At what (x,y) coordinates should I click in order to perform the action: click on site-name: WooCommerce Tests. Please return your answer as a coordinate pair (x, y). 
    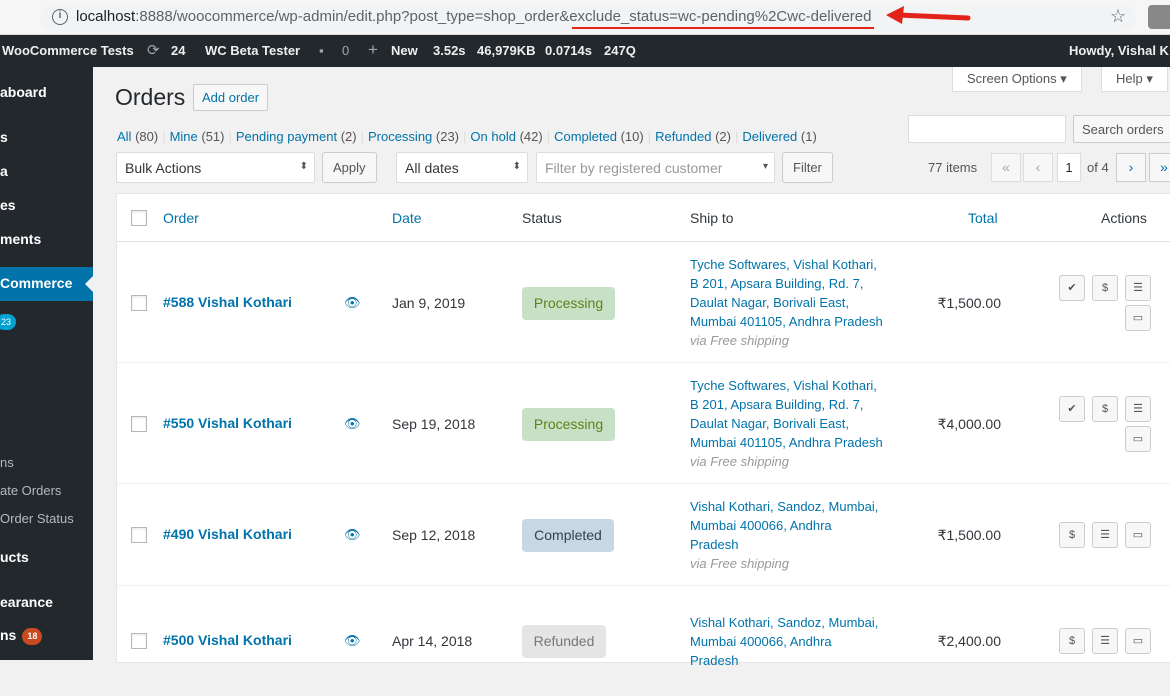
    Looking at the image, I should click on (68, 50).